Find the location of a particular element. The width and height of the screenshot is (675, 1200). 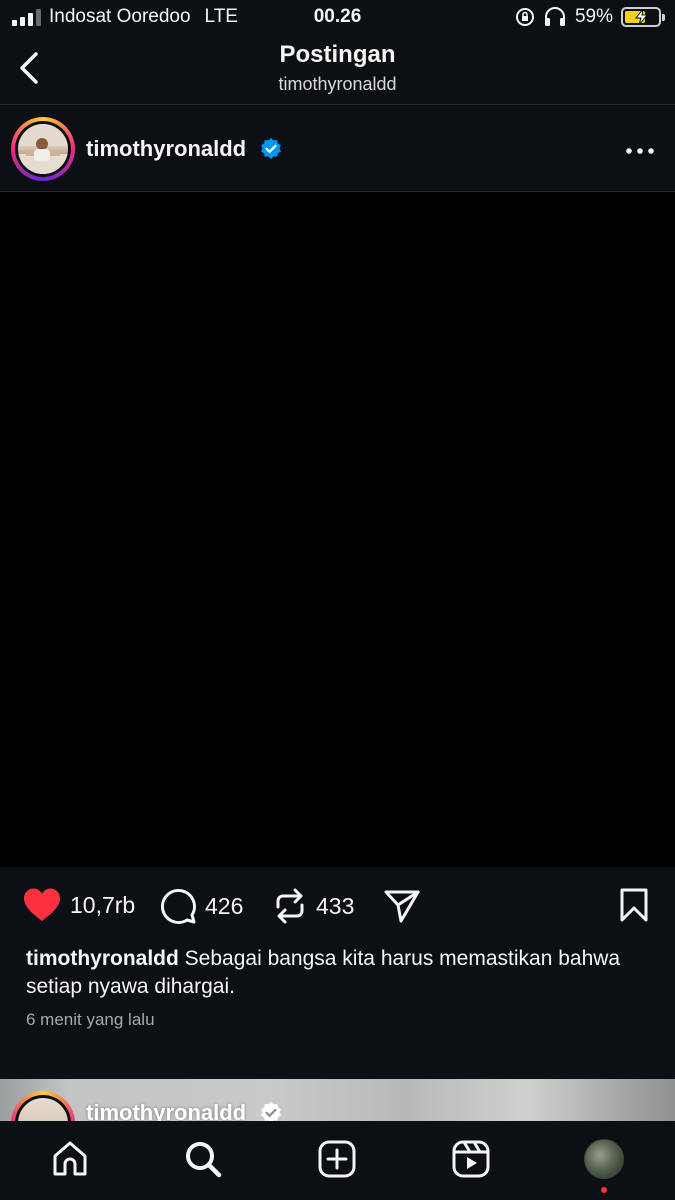

like-button: 10,7rb is located at coordinates (78, 905).